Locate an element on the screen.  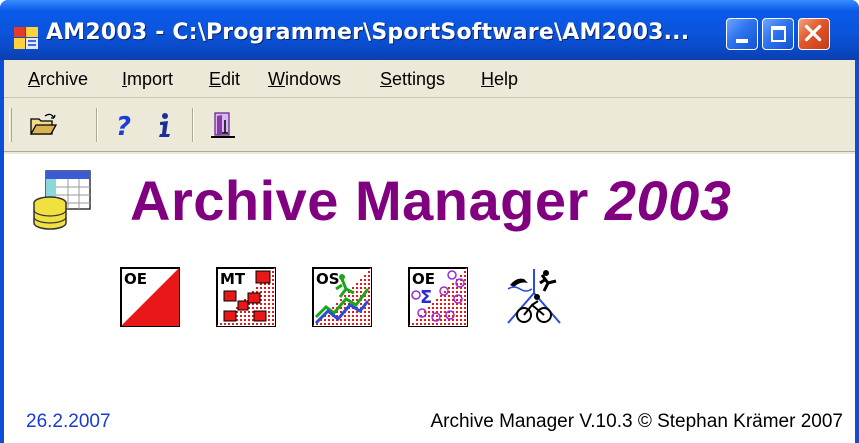
close-icon is located at coordinates (813, 33).